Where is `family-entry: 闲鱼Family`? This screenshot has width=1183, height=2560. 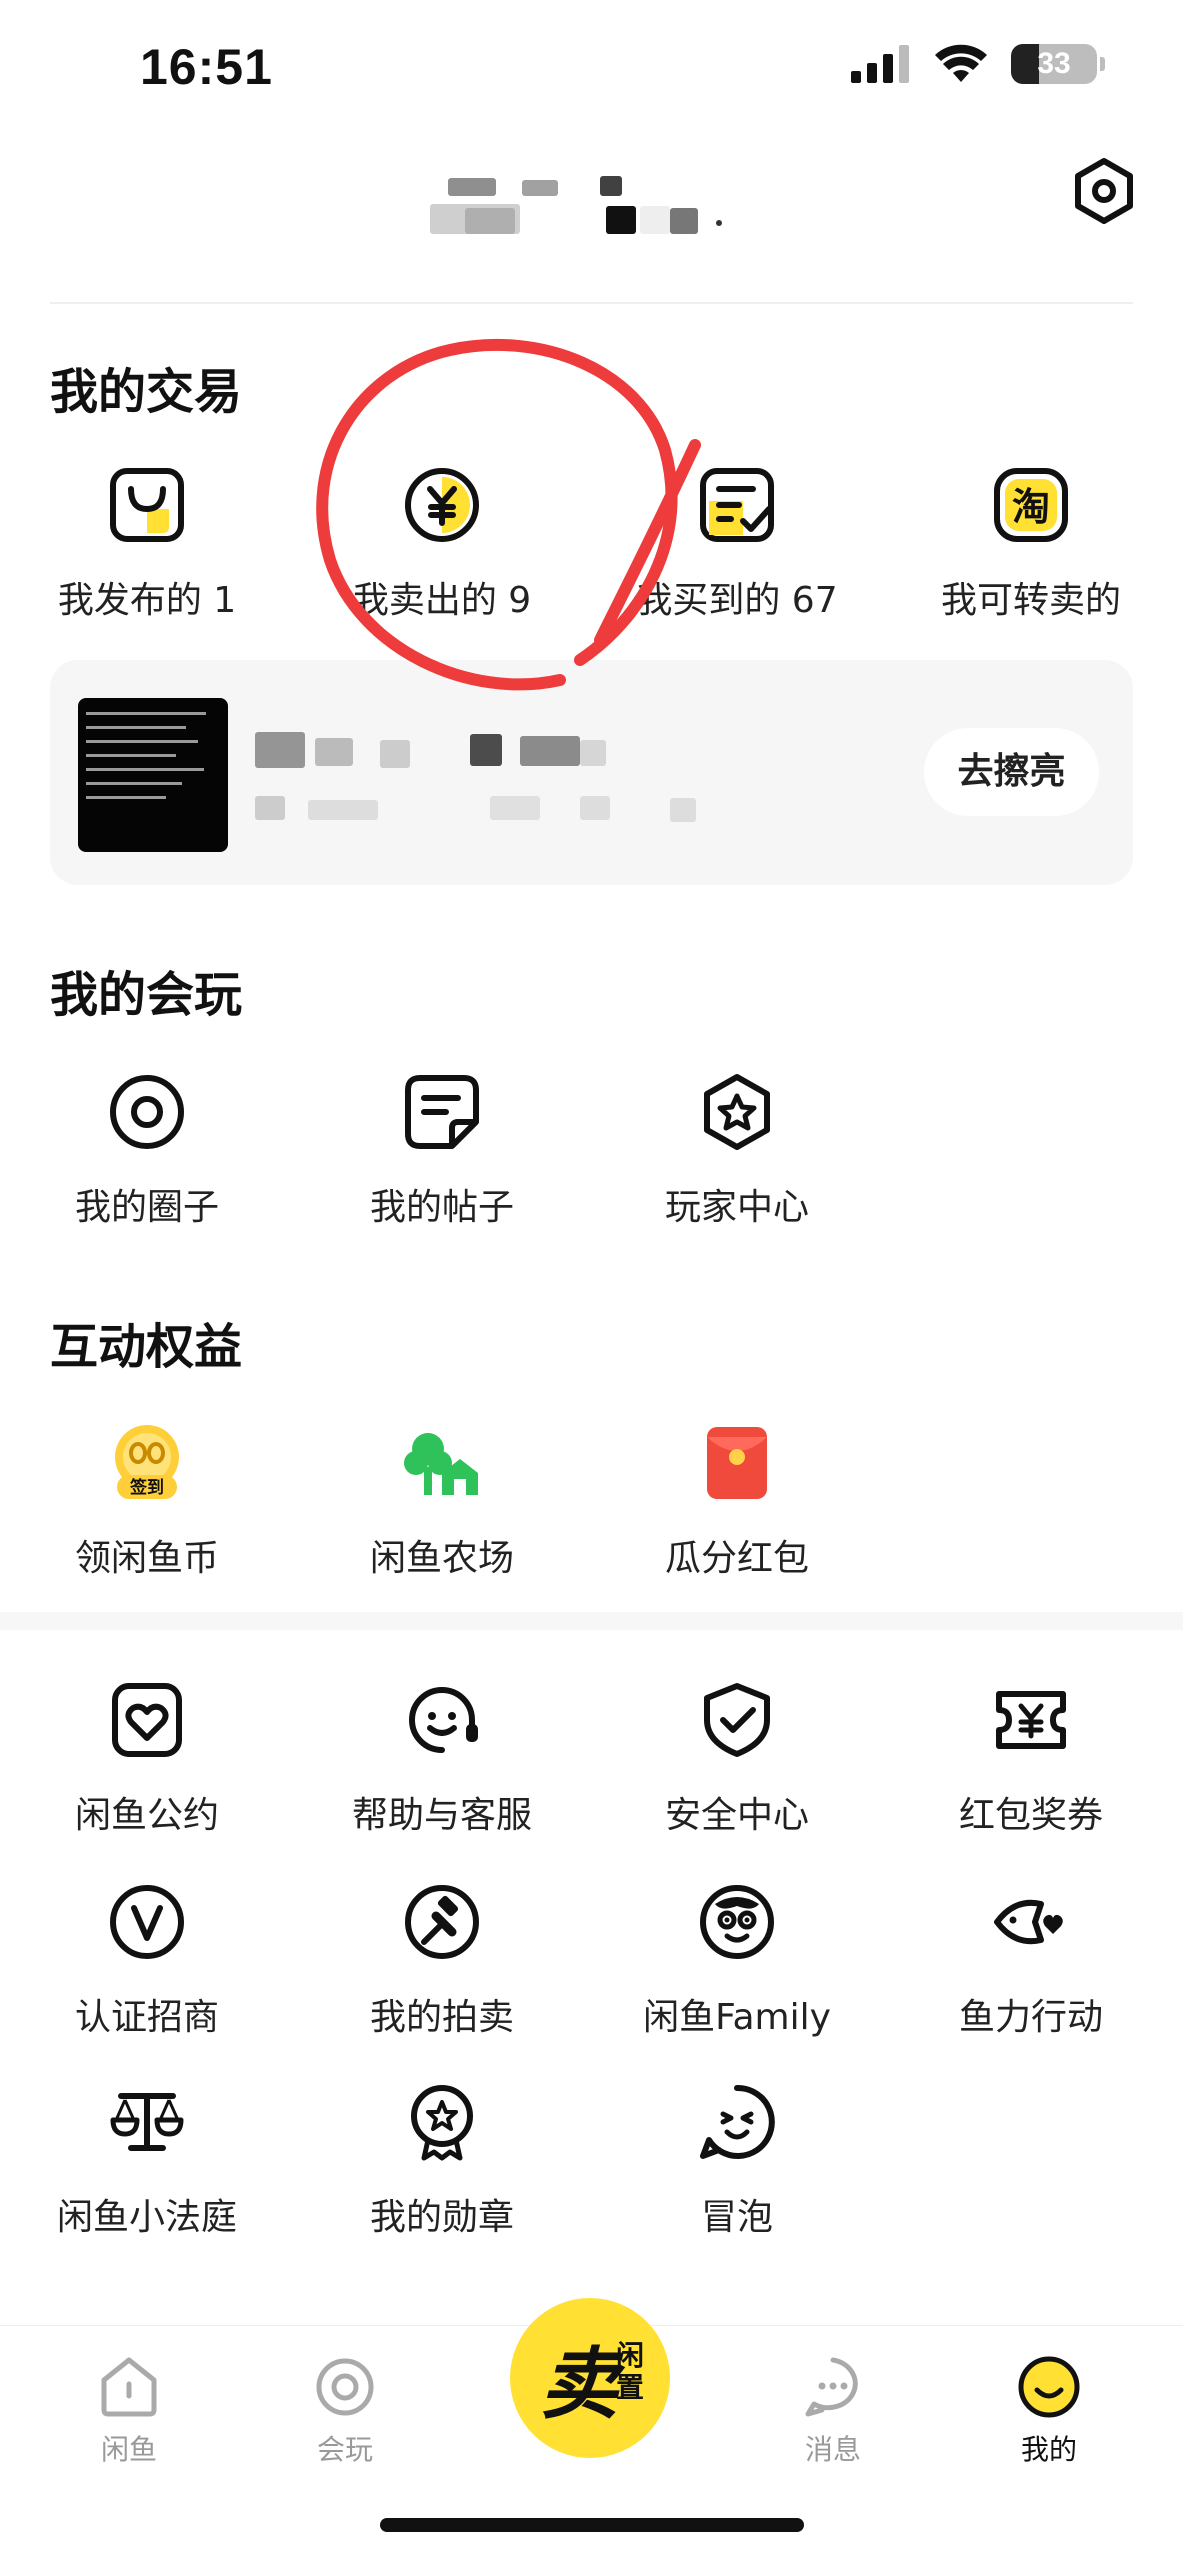 family-entry: 闲鱼Family is located at coordinates (737, 1961).